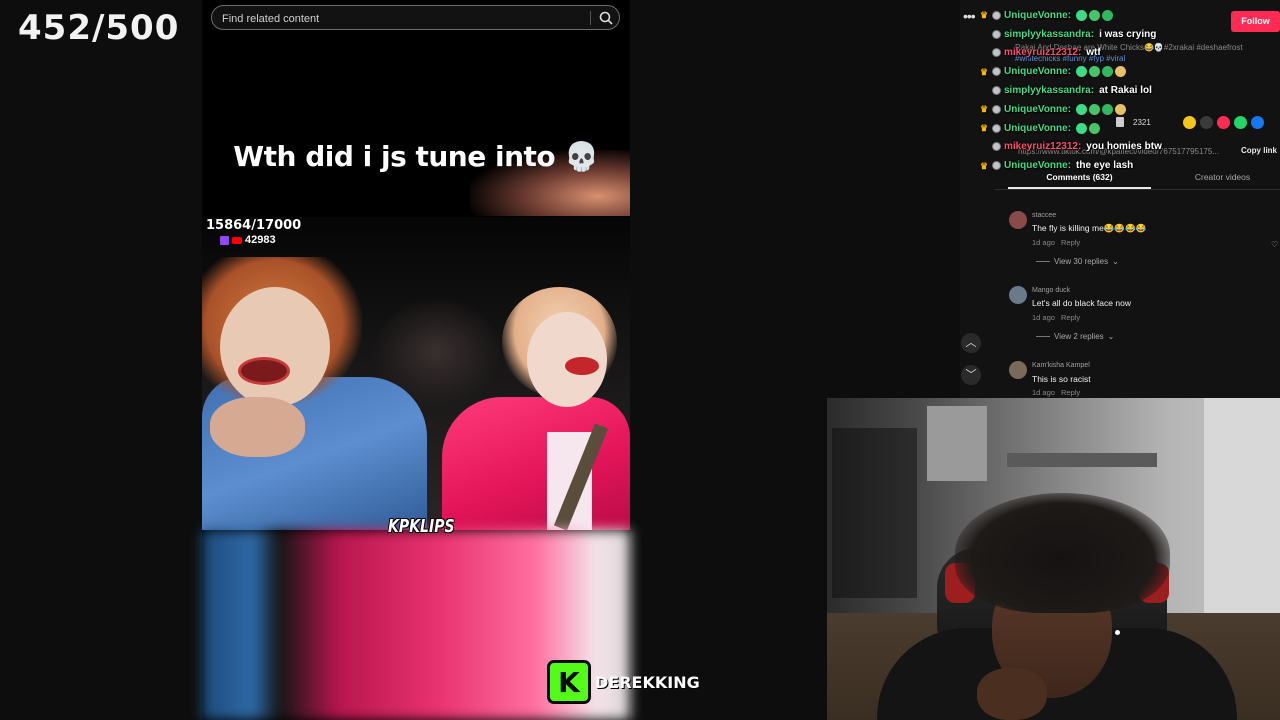 The height and width of the screenshot is (720, 1280). Describe the element at coordinates (402, 19) in the screenshot. I see `search-input` at that location.